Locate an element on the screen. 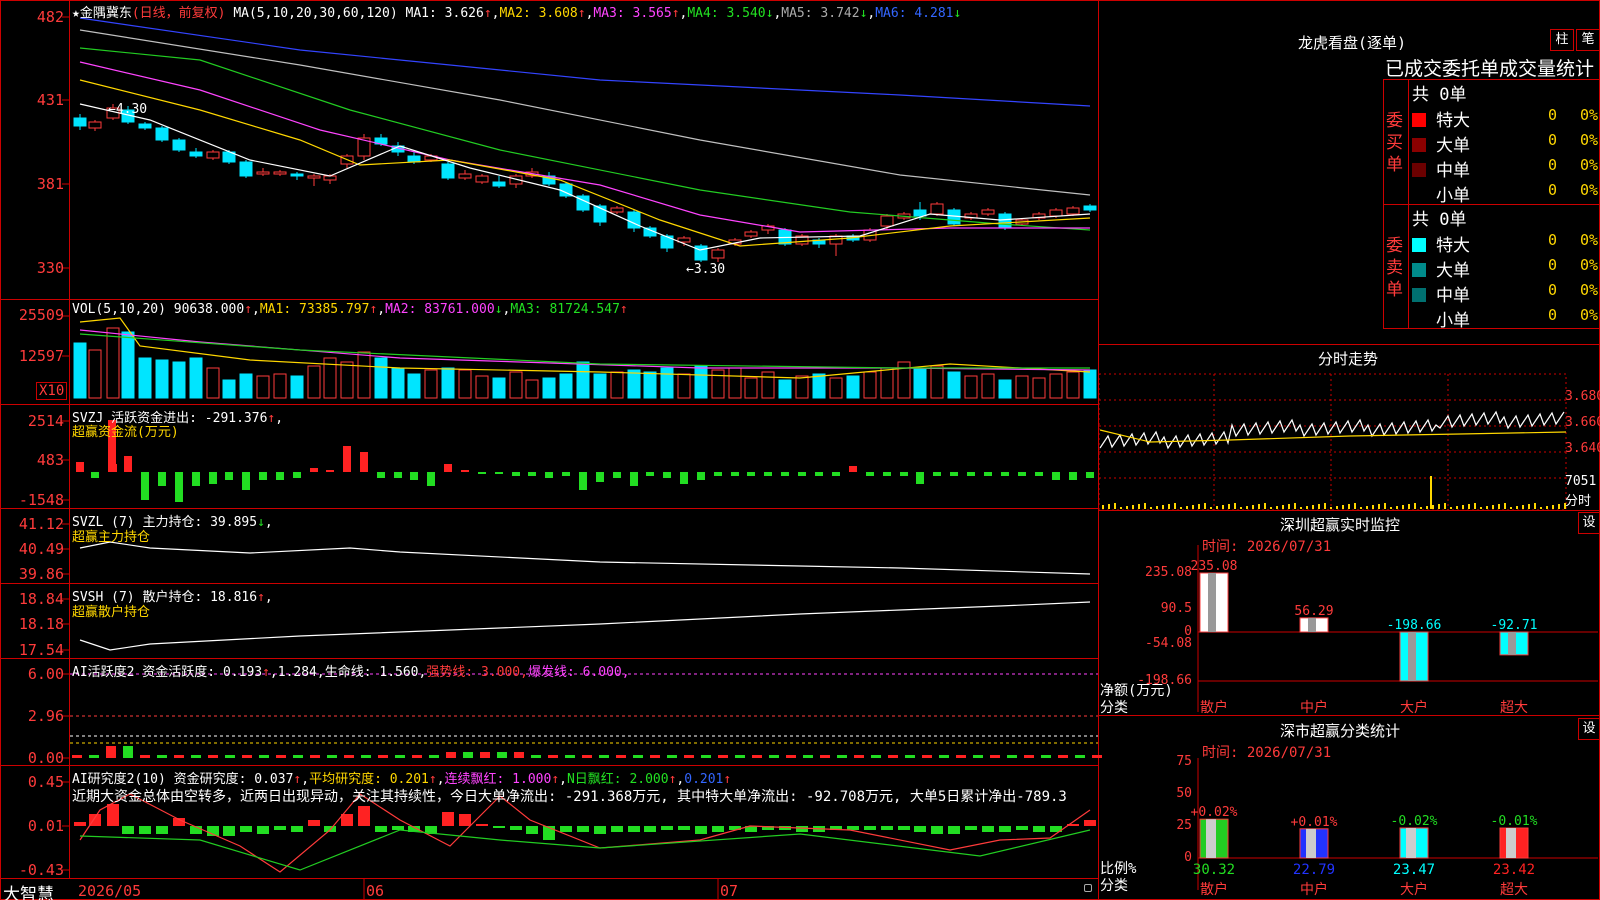  svzl-y-tick: 39.86 is located at coordinates (41, 574).